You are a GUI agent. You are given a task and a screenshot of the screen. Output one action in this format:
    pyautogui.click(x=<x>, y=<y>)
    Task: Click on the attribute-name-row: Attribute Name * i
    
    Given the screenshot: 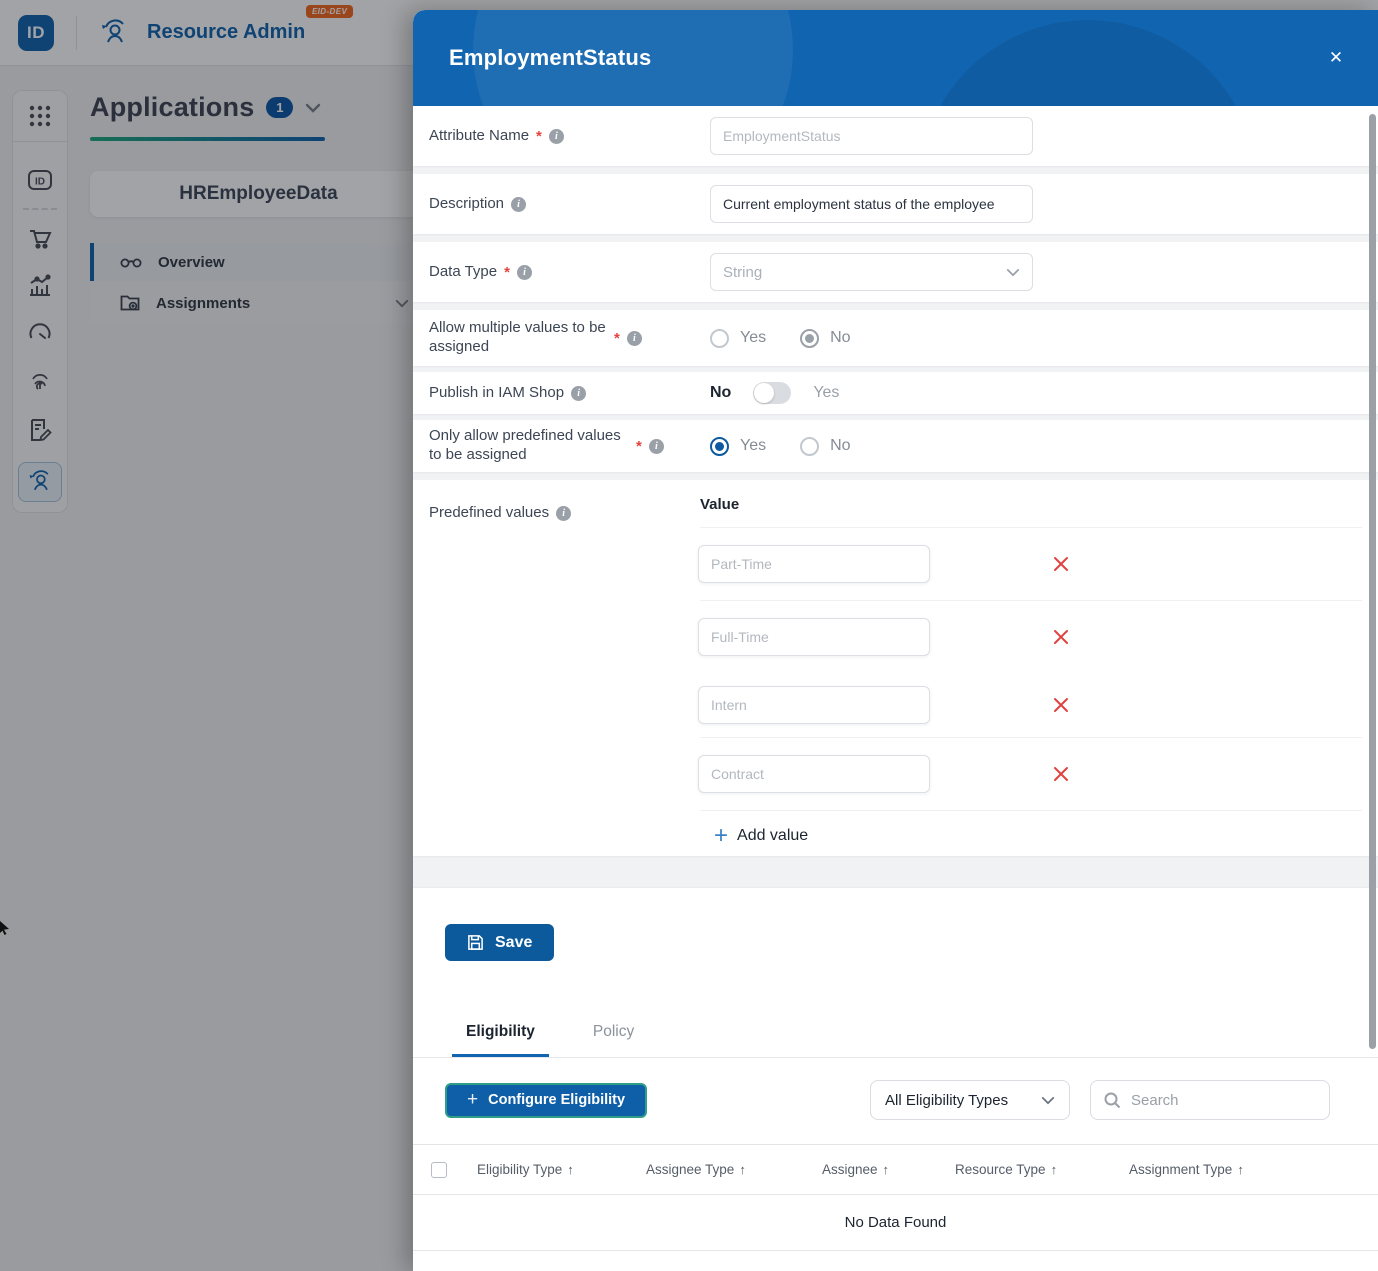 What is the action you would take?
    pyautogui.click(x=895, y=136)
    